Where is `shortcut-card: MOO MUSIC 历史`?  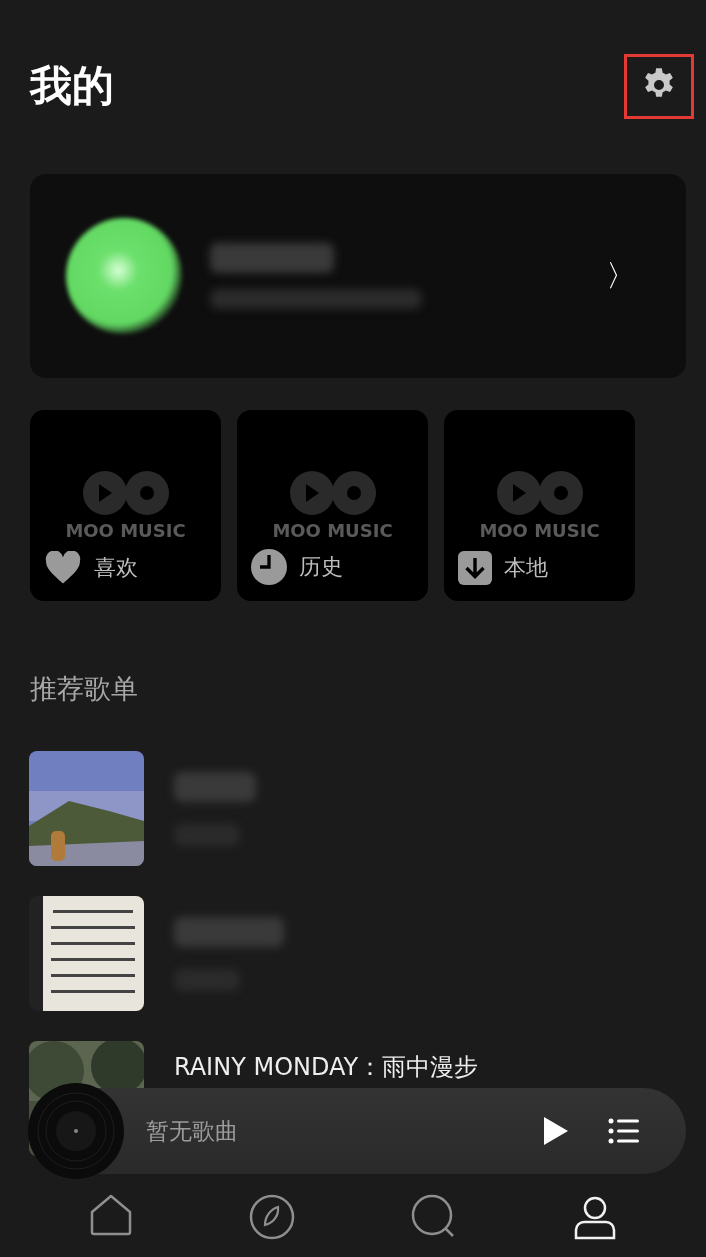 shortcut-card: MOO MUSIC 历史 is located at coordinates (332, 505).